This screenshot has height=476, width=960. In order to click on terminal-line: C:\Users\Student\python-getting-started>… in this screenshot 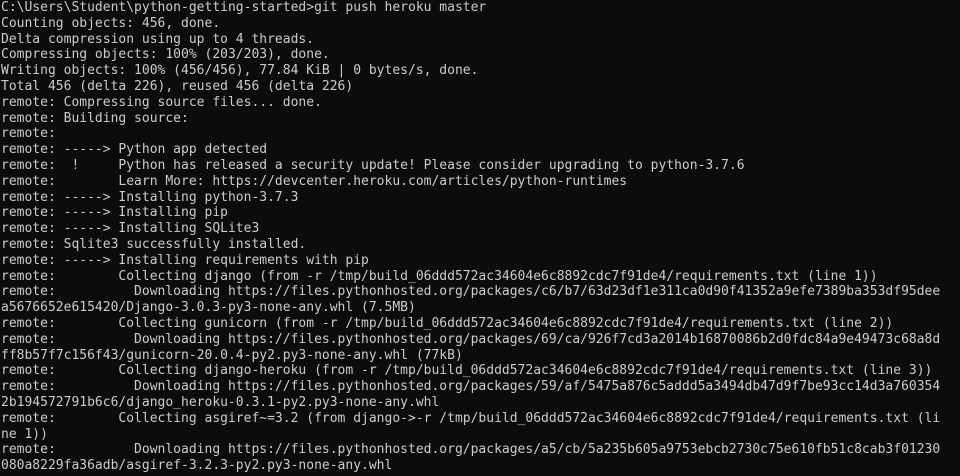, I will do `click(244, 7)`.